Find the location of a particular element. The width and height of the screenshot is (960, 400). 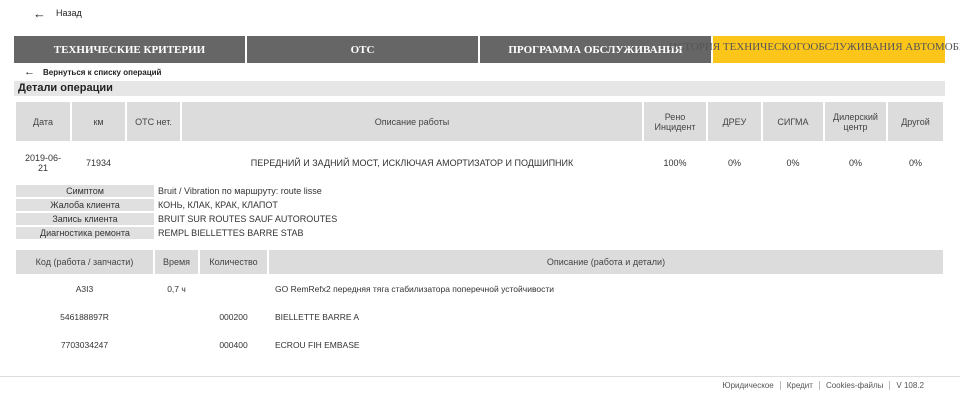

col-header-km: км is located at coordinates (98, 121).